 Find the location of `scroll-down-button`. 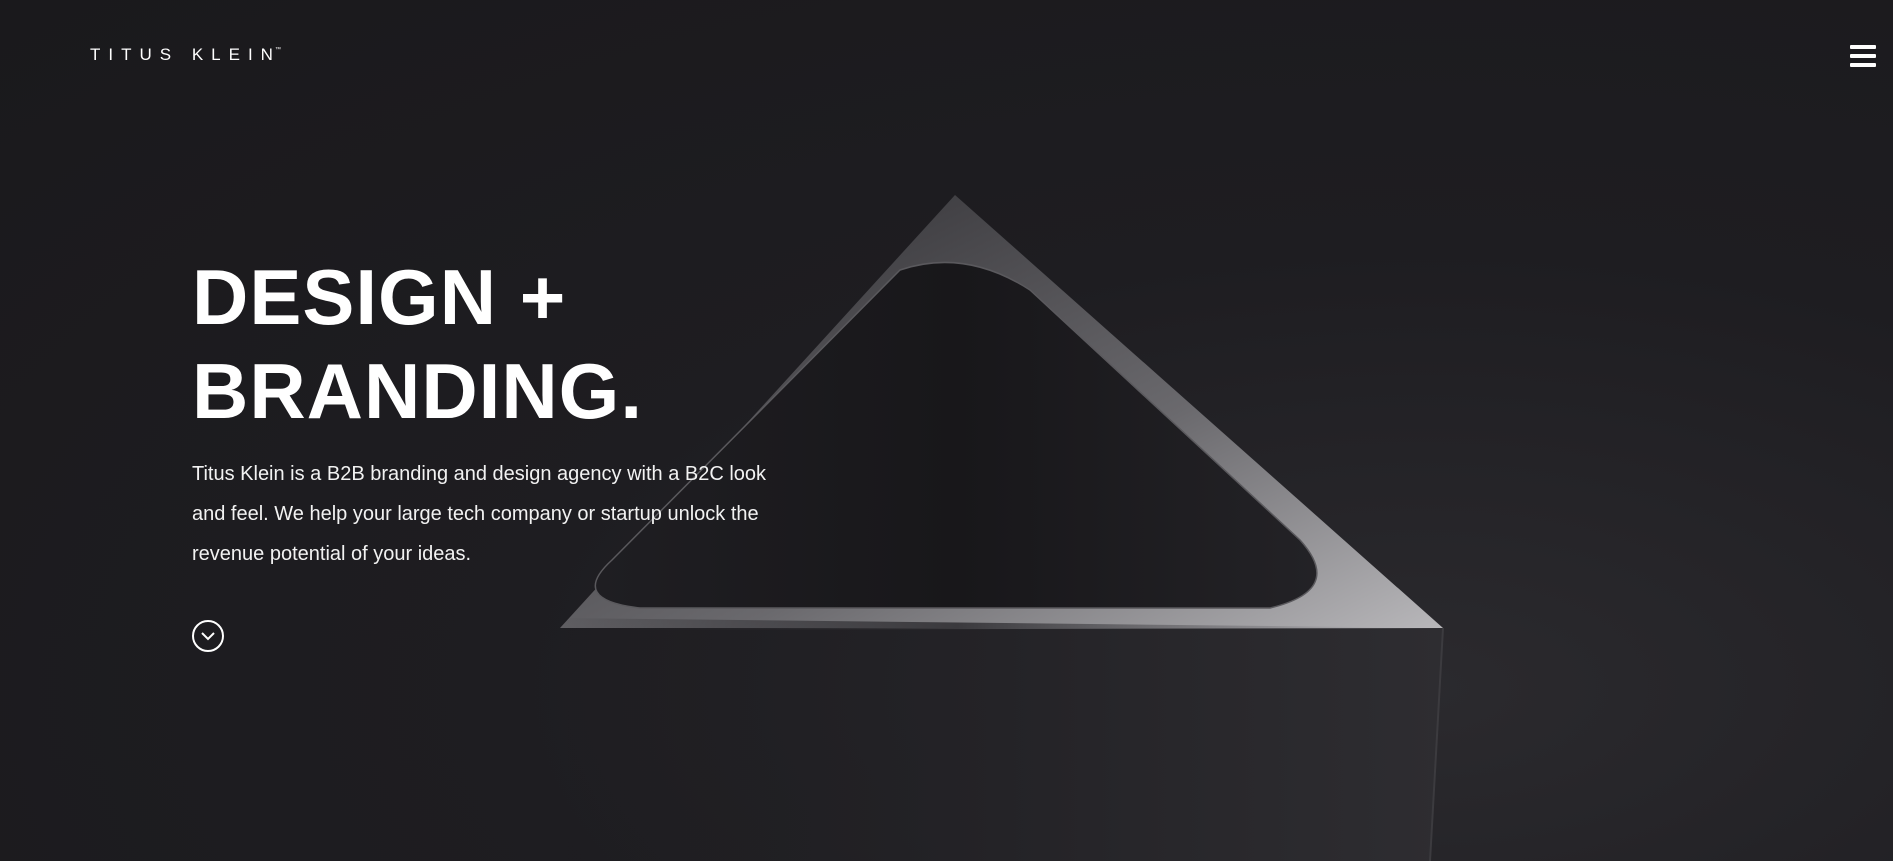

scroll-down-button is located at coordinates (208, 636).